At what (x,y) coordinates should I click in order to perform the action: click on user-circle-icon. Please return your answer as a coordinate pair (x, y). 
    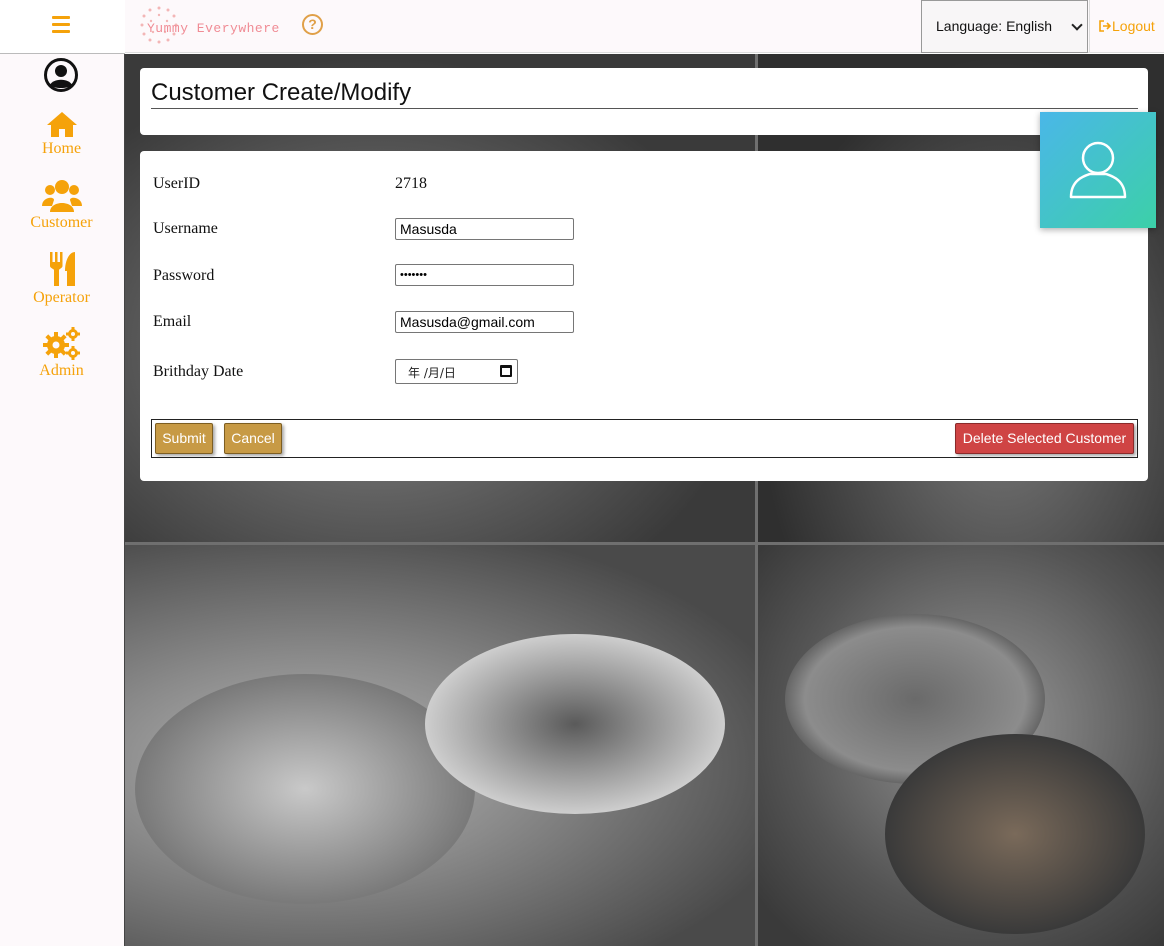
    Looking at the image, I should click on (61, 75).